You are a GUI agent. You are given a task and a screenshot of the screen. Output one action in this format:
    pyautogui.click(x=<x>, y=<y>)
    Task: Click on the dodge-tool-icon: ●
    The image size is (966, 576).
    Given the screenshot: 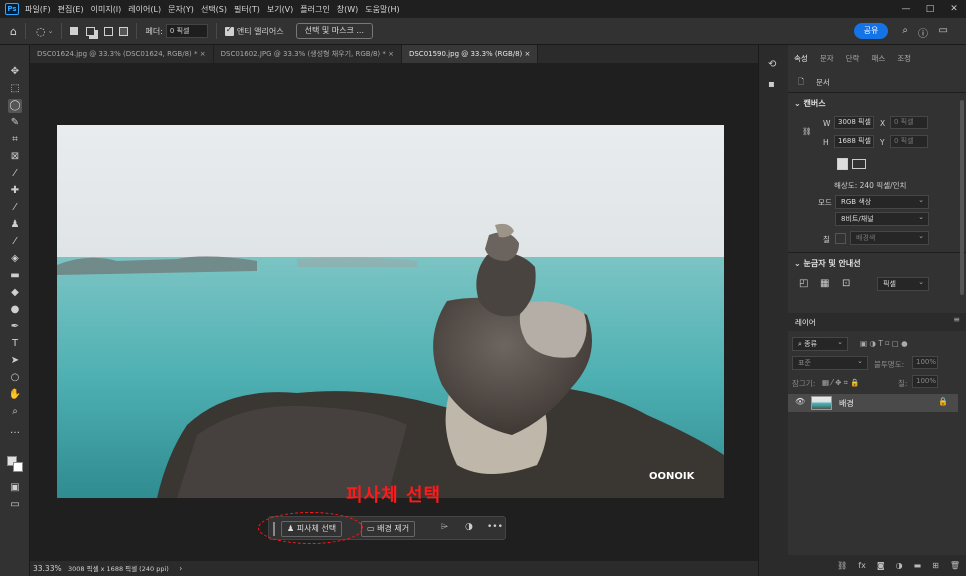 What is the action you would take?
    pyautogui.click(x=15, y=310)
    